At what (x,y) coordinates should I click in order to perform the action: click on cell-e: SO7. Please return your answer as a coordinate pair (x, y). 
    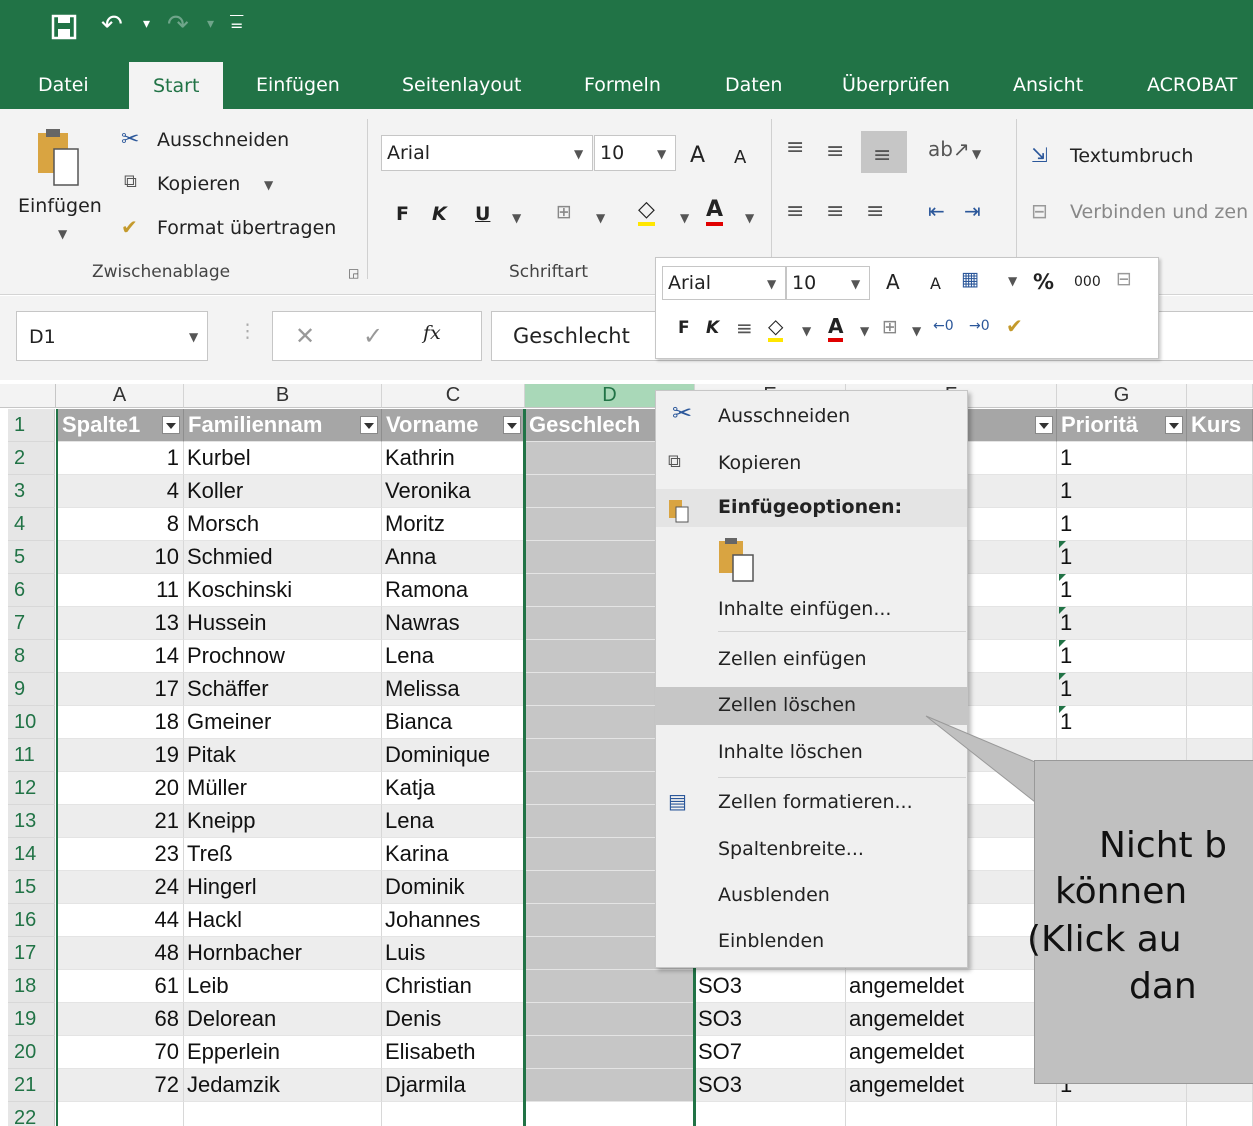
    Looking at the image, I should click on (770, 1052).